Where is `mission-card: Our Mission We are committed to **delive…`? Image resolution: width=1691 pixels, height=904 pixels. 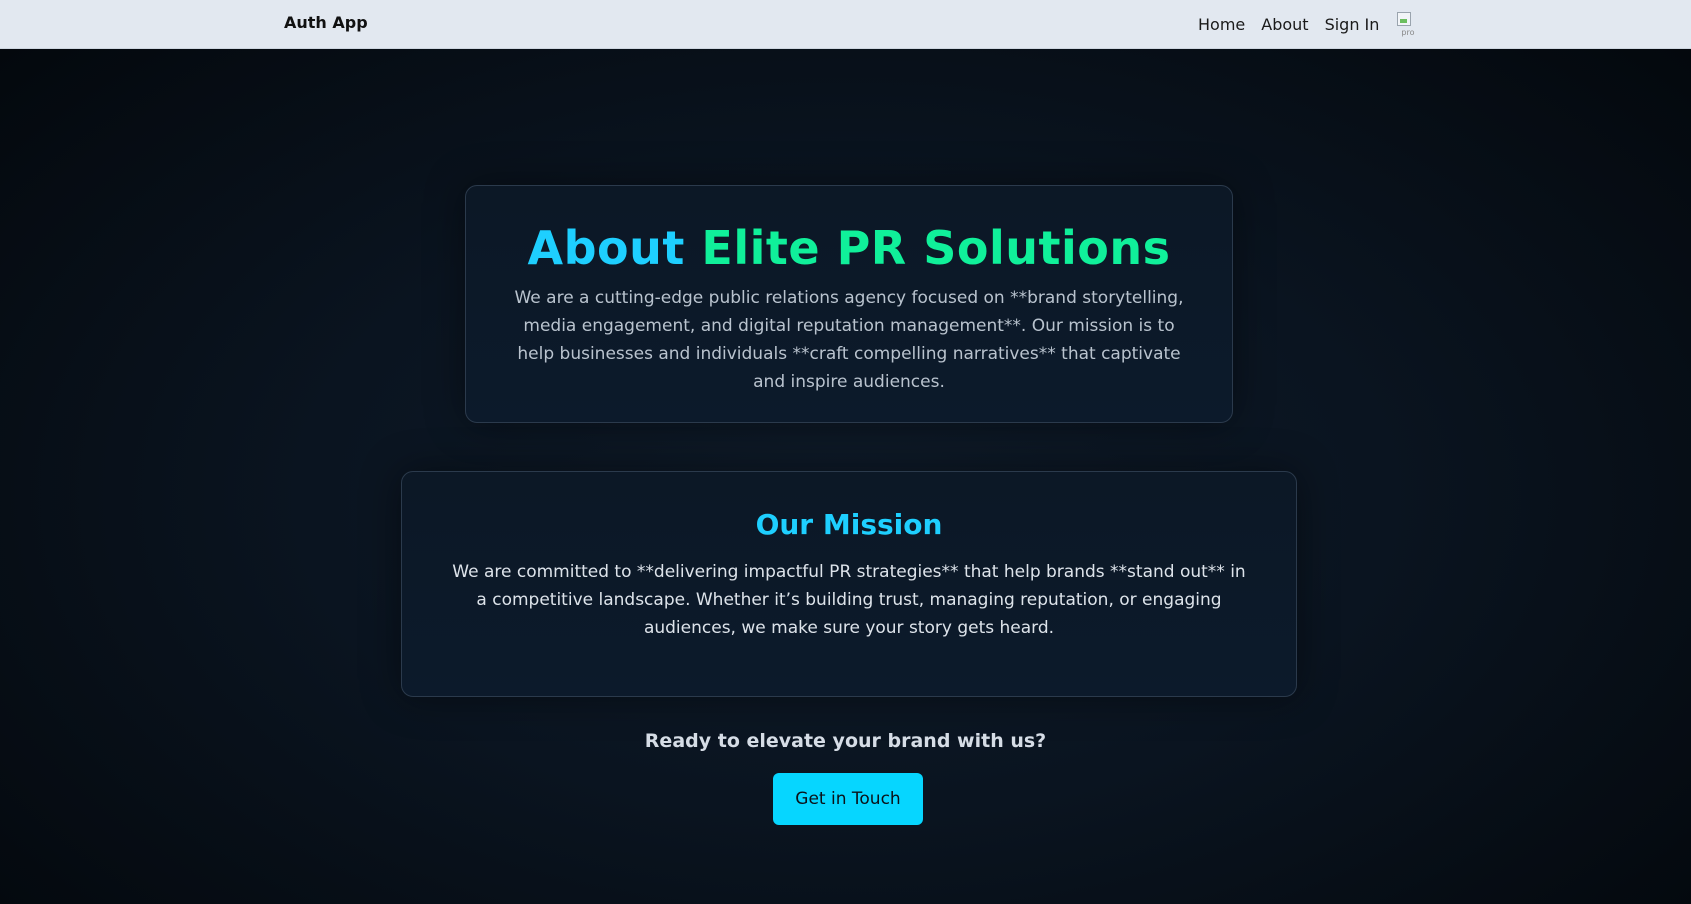
mission-card: Our Mission We are committed to **delive… is located at coordinates (849, 584).